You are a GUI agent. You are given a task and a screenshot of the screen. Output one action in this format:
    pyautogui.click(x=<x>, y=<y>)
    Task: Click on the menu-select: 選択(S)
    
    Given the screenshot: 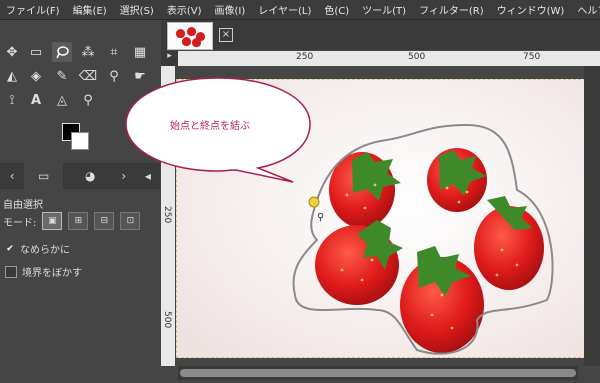 What is the action you would take?
    pyautogui.click(x=137, y=9)
    